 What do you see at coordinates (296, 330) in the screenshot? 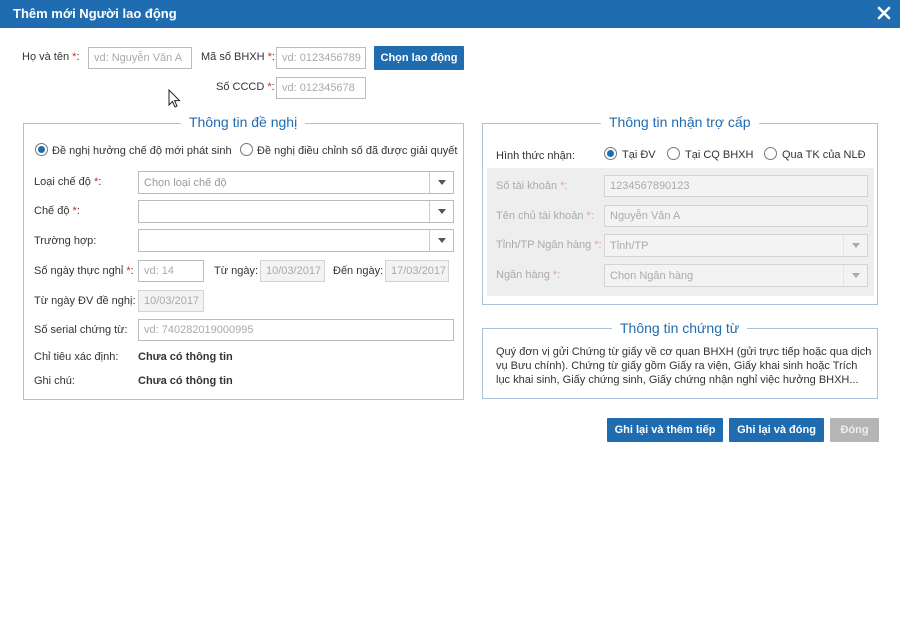
I see `serial-input: vd: 740282019000995` at bounding box center [296, 330].